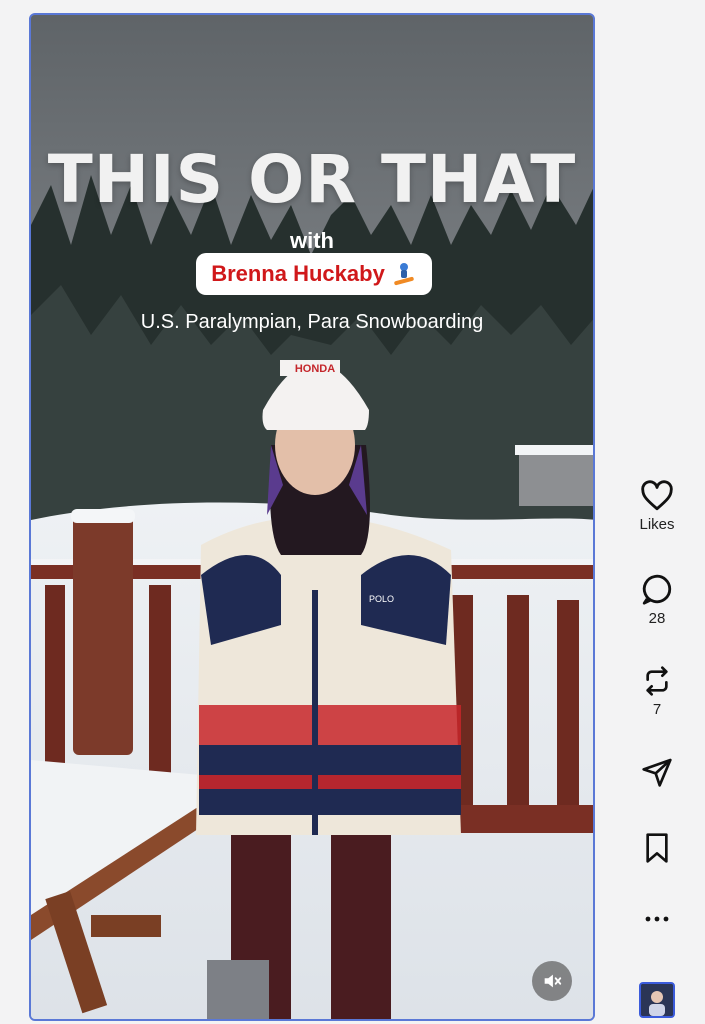  What do you see at coordinates (312, 179) in the screenshot?
I see `overlay-title: THIS OR THAT` at bounding box center [312, 179].